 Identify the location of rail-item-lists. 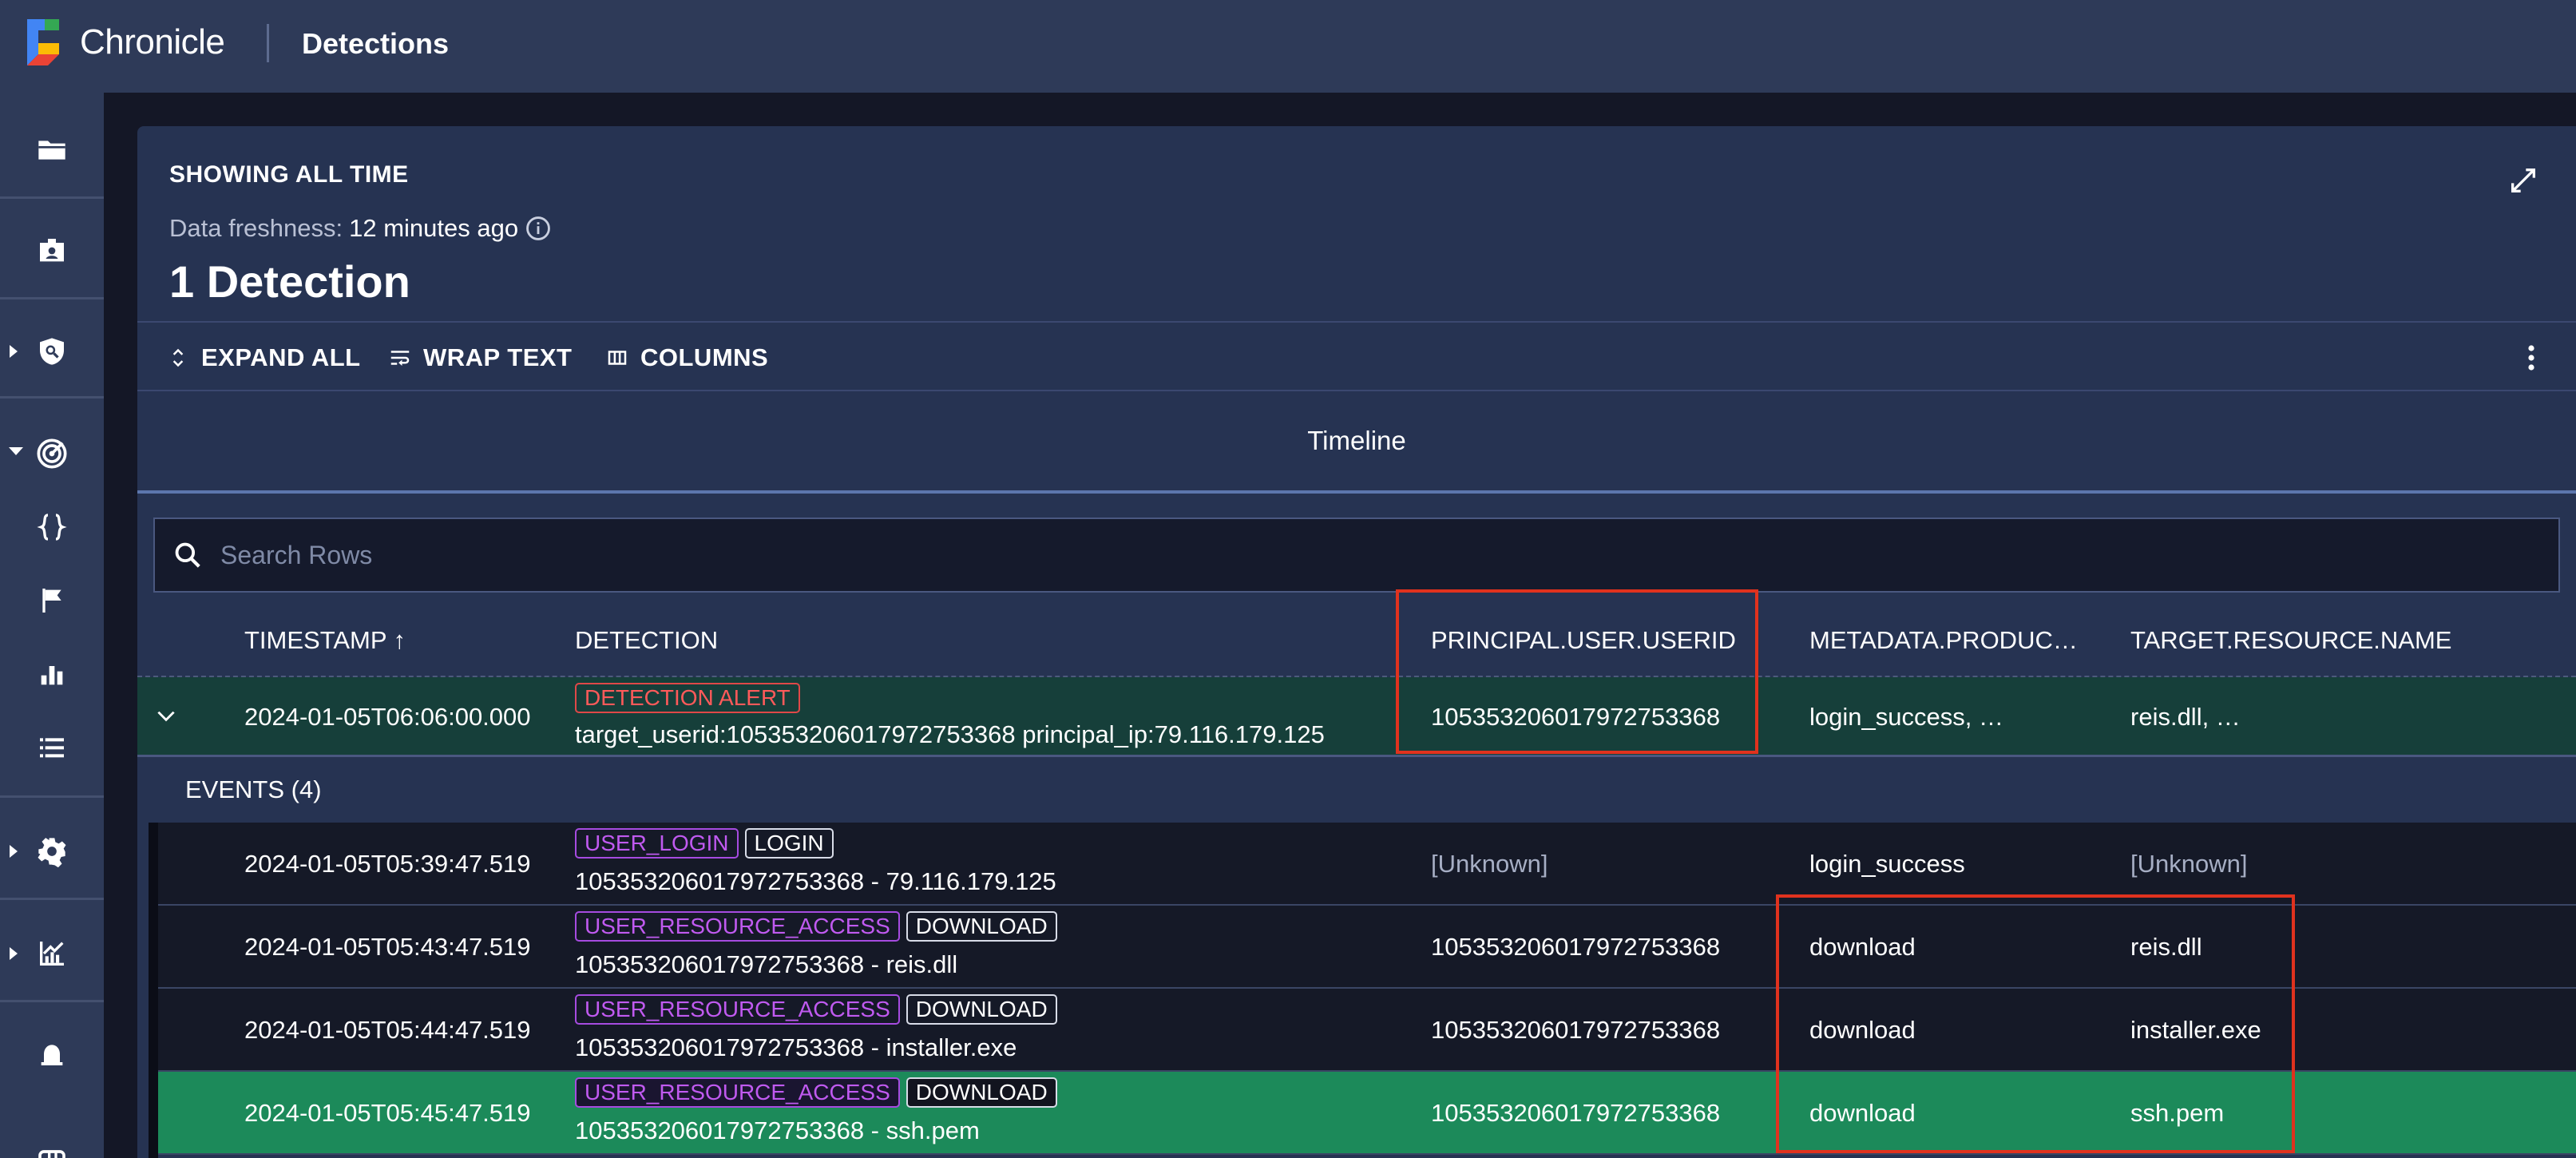
(52, 747).